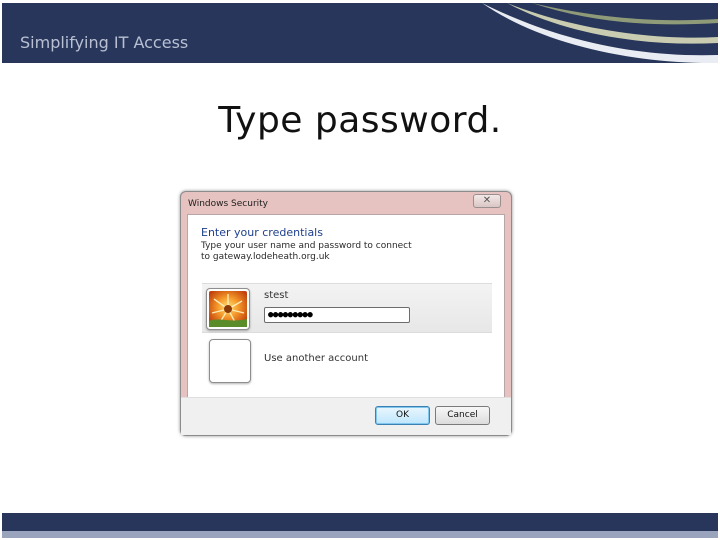  I want to click on password-field: ●●●●●●●●●, so click(337, 315).